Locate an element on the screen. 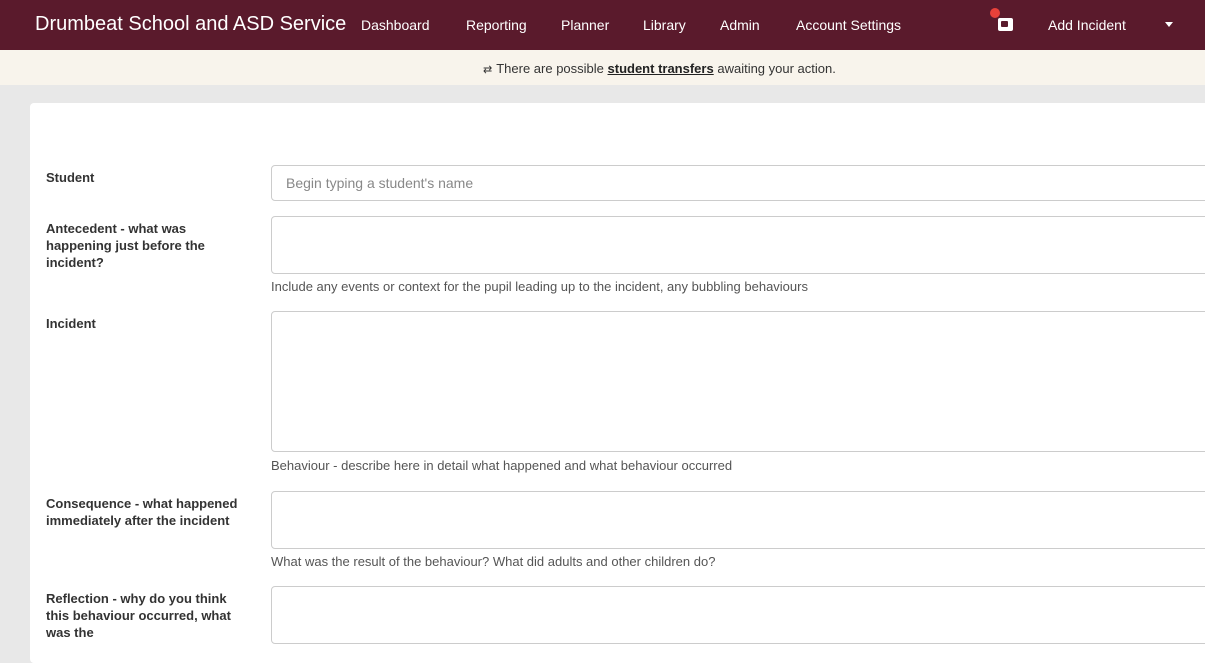 The width and height of the screenshot is (1205, 663). reflection-textarea is located at coordinates (738, 615).